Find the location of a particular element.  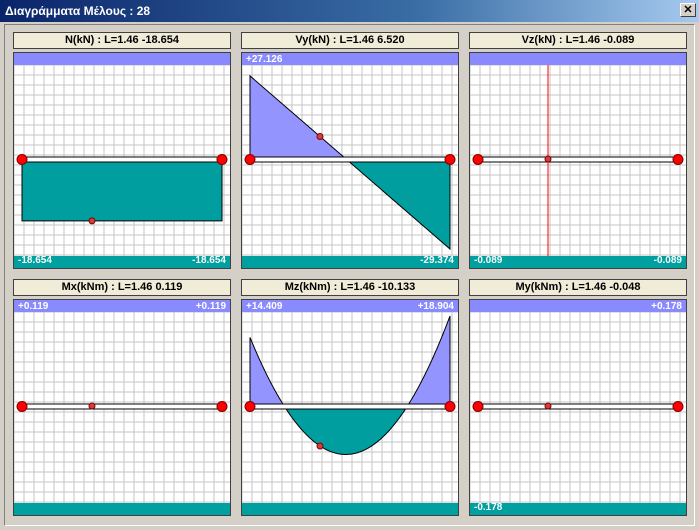

diagram-canvas: +27.126 -29.374 is located at coordinates (350, 160).